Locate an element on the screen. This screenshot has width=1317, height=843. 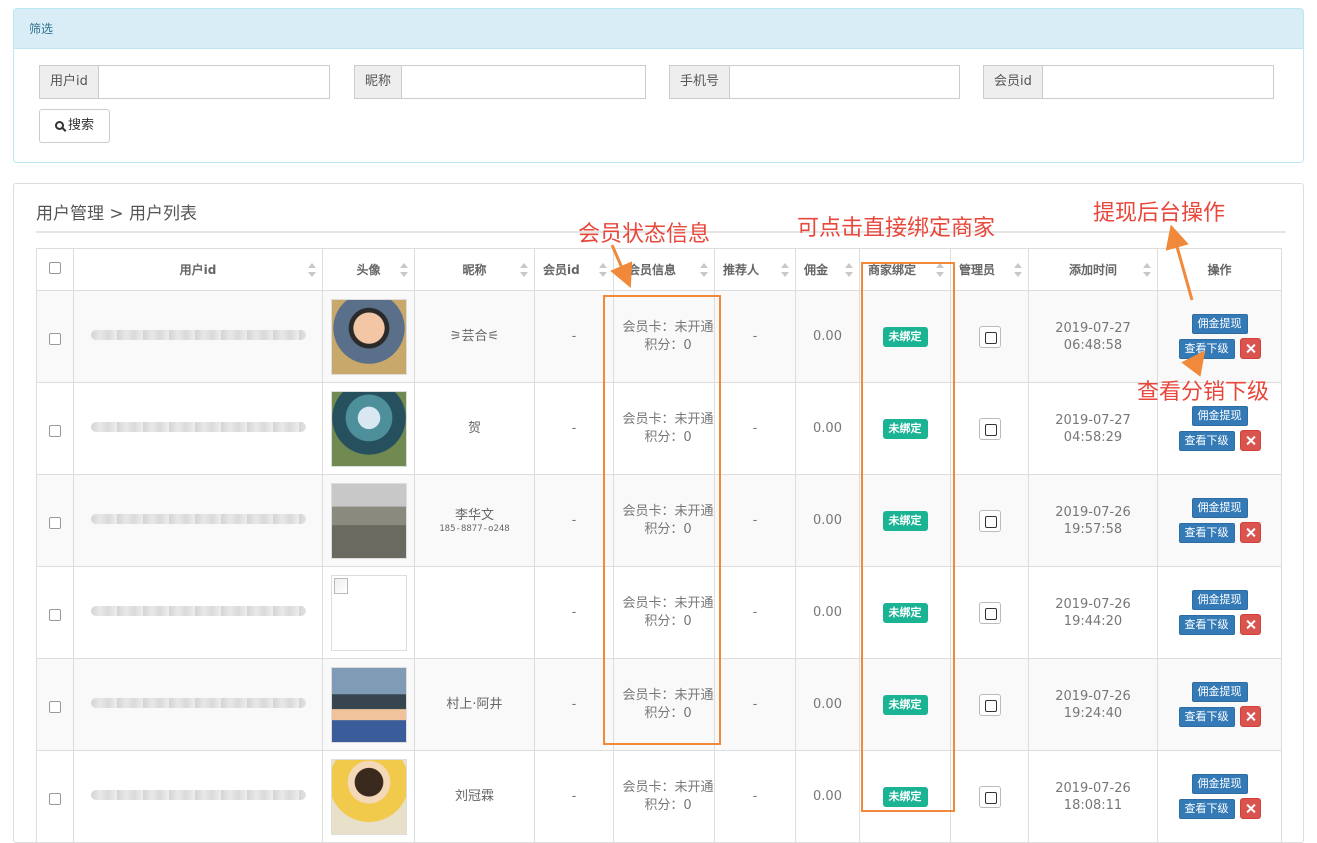
select-all-checkbox is located at coordinates (55, 268).